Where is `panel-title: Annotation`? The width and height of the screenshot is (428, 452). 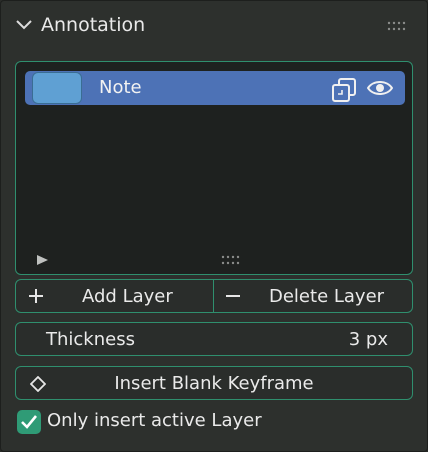 panel-title: Annotation is located at coordinates (93, 25).